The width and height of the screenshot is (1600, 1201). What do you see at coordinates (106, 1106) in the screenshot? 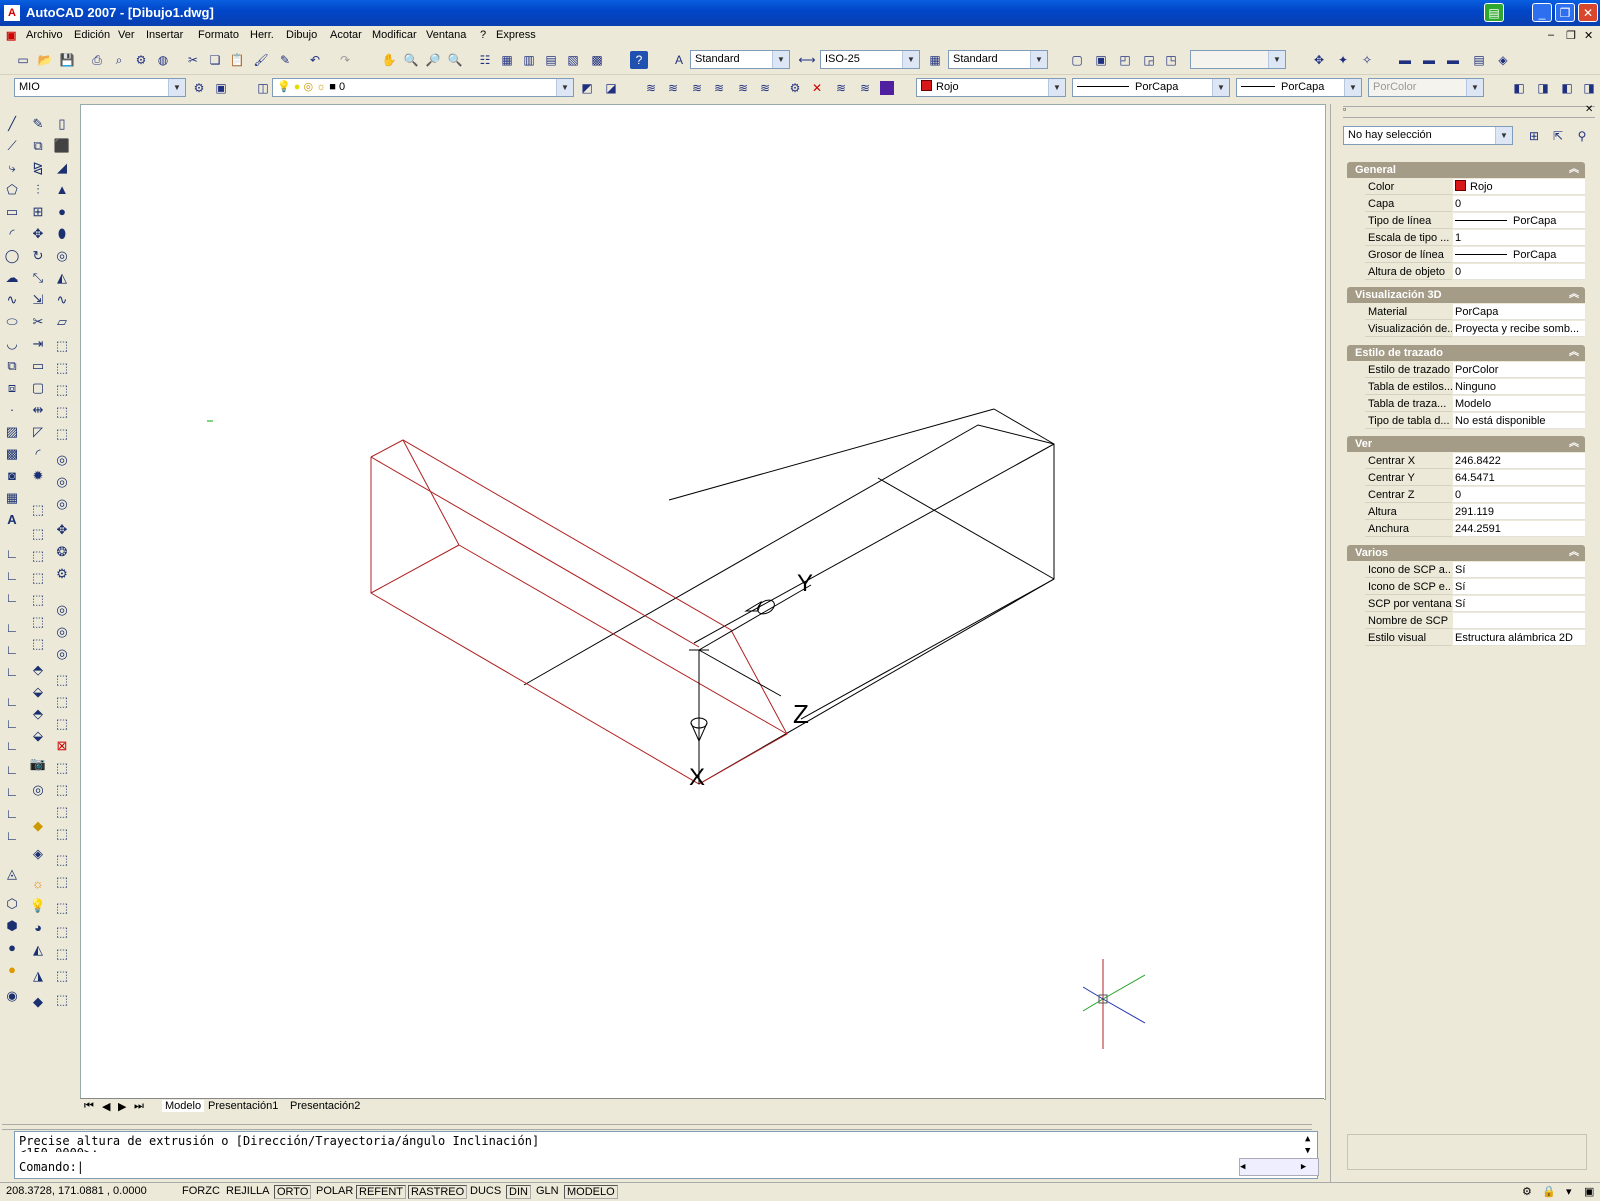
I see `tab-prev-icon: ◀` at bounding box center [106, 1106].